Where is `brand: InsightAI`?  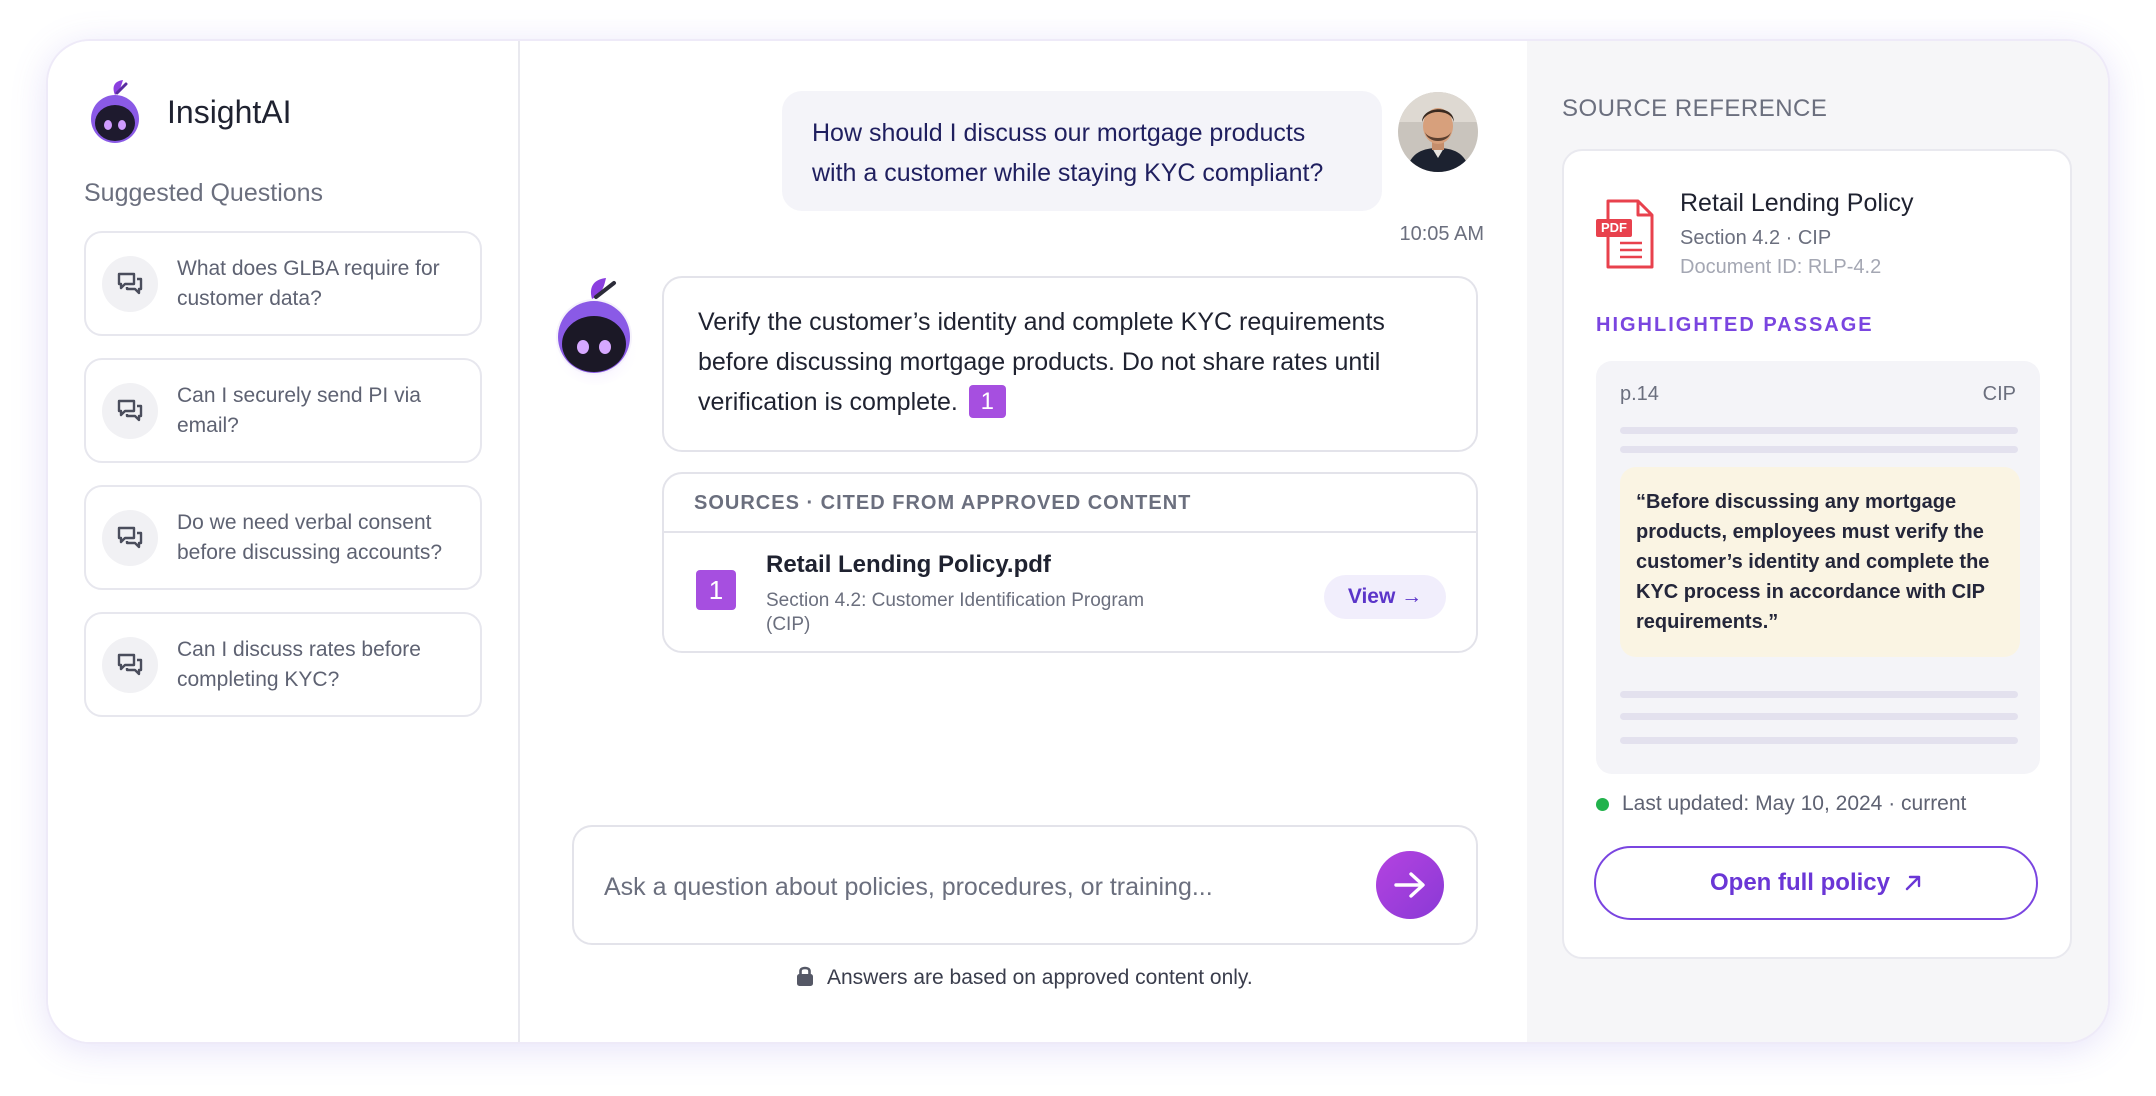 brand: InsightAI is located at coordinates (188, 112).